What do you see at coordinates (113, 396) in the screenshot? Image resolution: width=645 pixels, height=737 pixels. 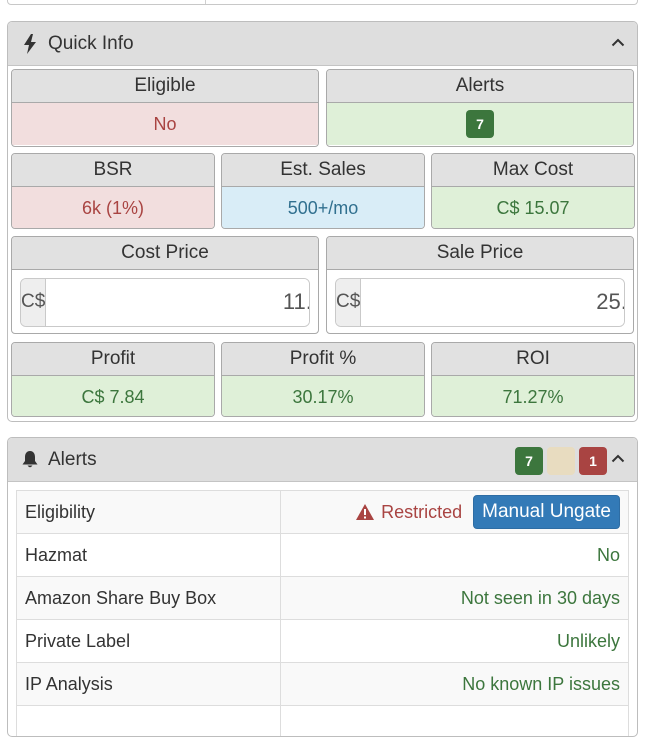 I see `profit-value: C$ 7.84` at bounding box center [113, 396].